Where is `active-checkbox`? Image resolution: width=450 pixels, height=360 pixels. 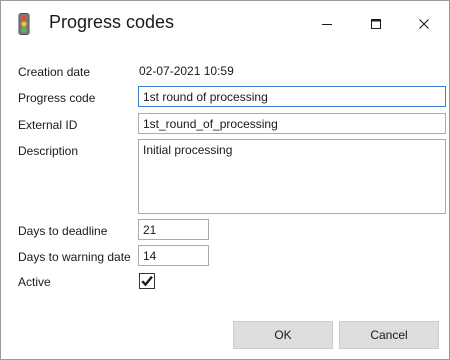 active-checkbox is located at coordinates (147, 281).